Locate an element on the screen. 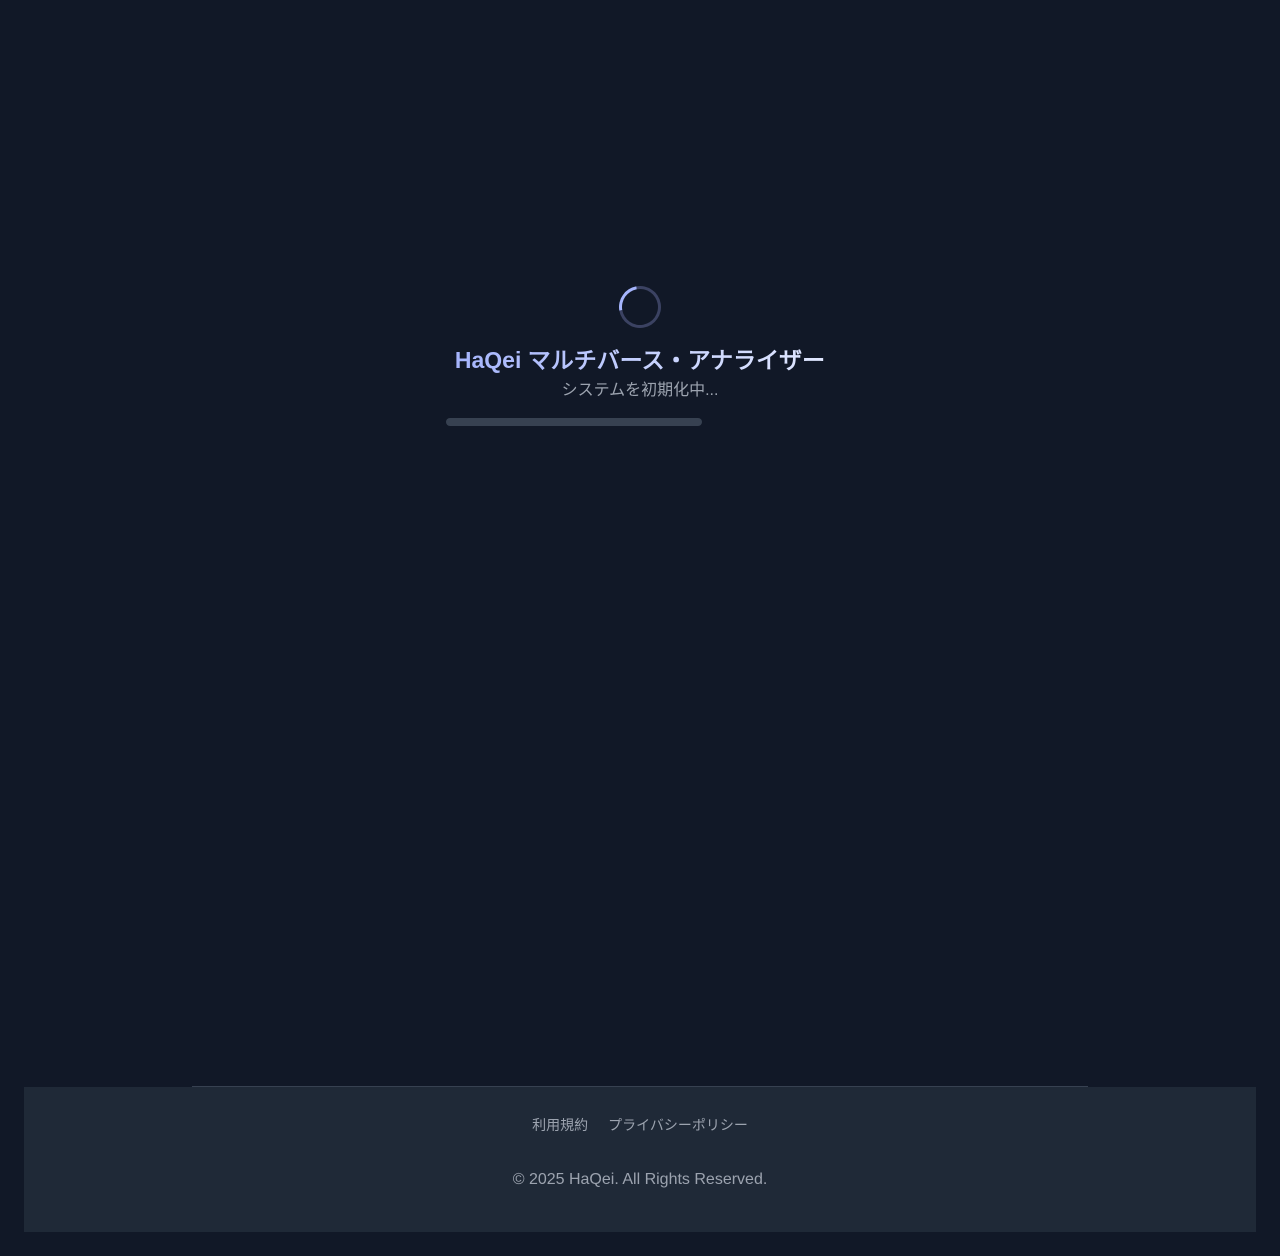 The image size is (1280, 1256). footer-links: 利用規約 プライバシーポリシー is located at coordinates (640, 1125).